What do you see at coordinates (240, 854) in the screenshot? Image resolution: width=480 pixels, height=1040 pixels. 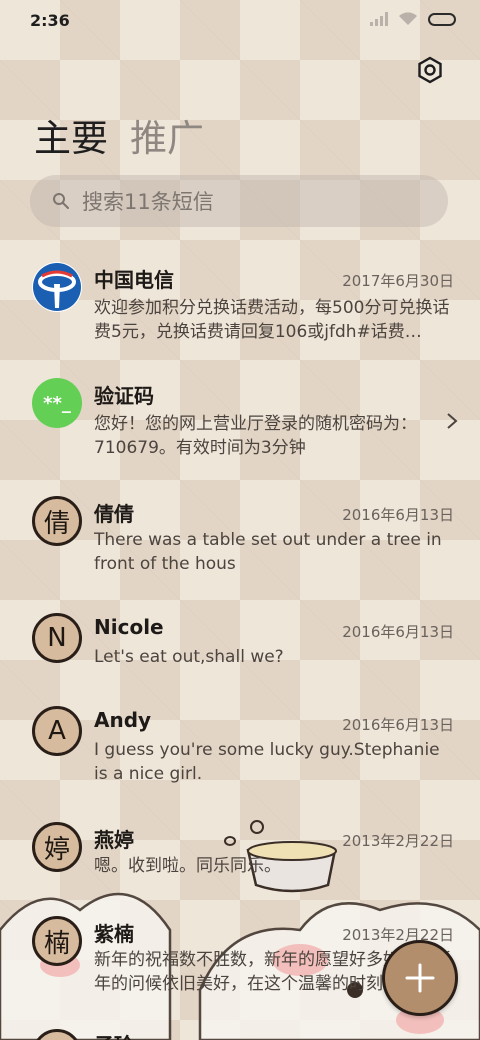 I see `list-item: 婷 燕婷 2013年2月22日 嗯。收到啦。同乐同乐。` at bounding box center [240, 854].